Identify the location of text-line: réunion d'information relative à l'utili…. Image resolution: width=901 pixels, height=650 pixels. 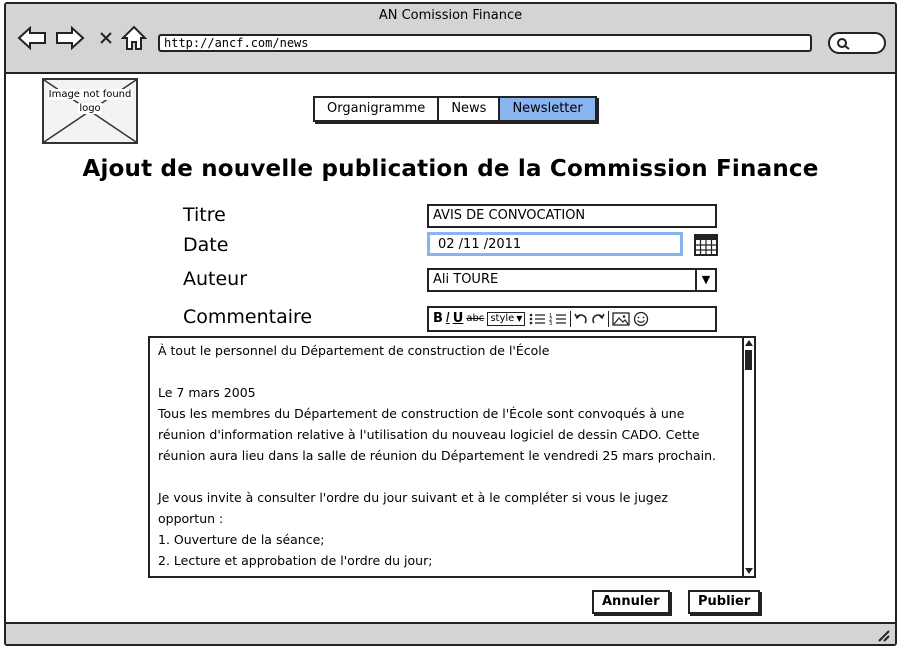
(429, 434).